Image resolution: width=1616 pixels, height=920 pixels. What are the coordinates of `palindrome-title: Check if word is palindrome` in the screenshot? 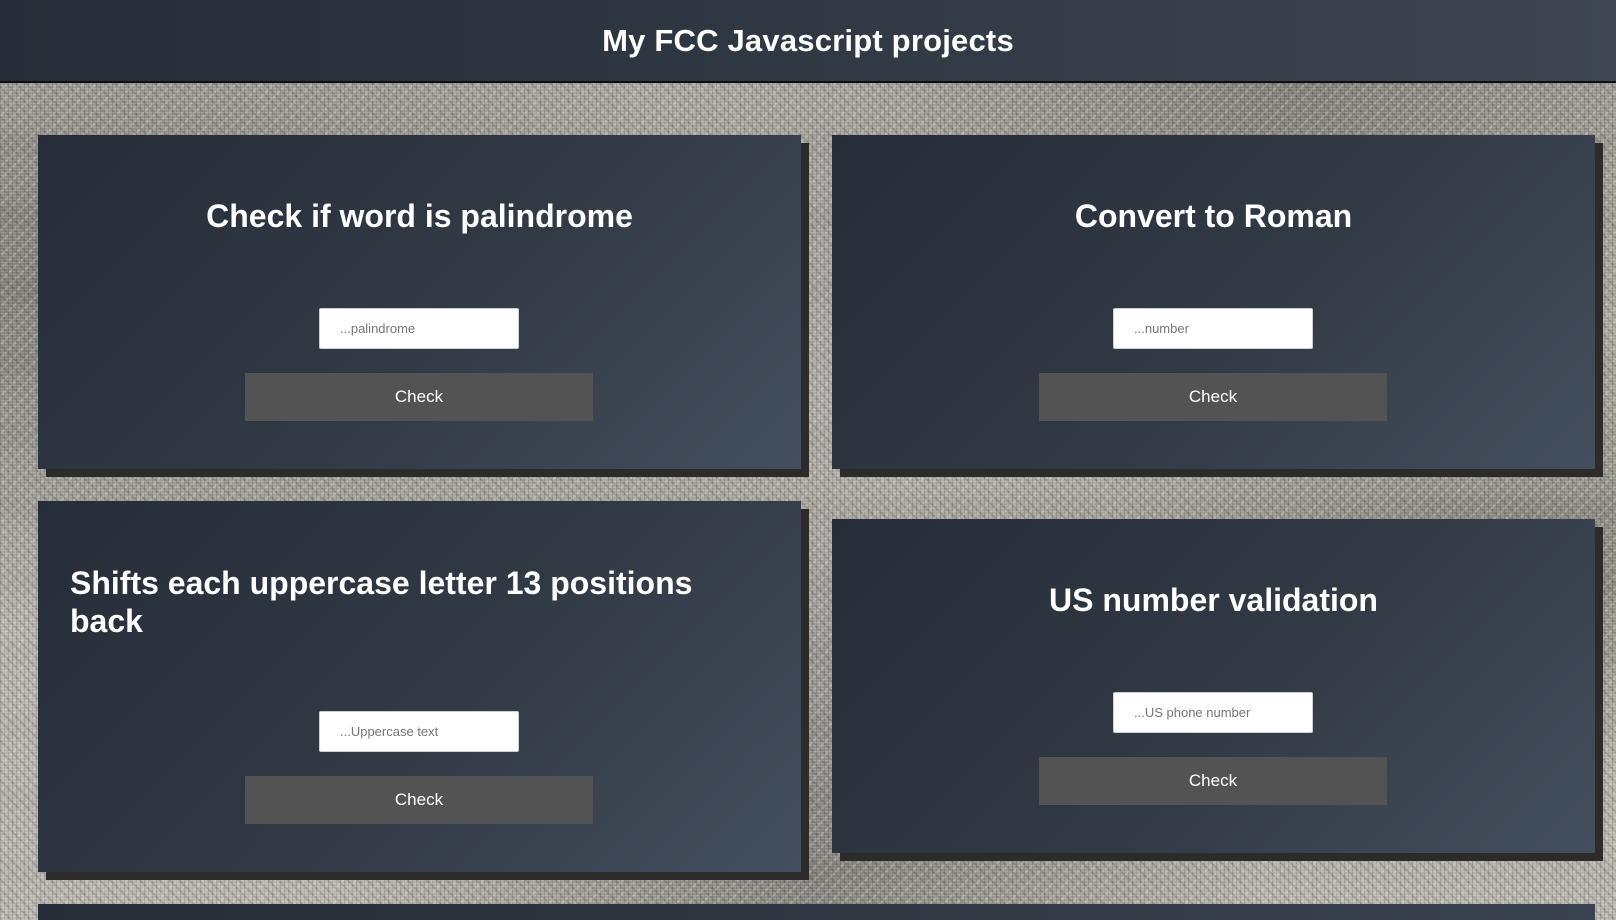 It's located at (419, 216).